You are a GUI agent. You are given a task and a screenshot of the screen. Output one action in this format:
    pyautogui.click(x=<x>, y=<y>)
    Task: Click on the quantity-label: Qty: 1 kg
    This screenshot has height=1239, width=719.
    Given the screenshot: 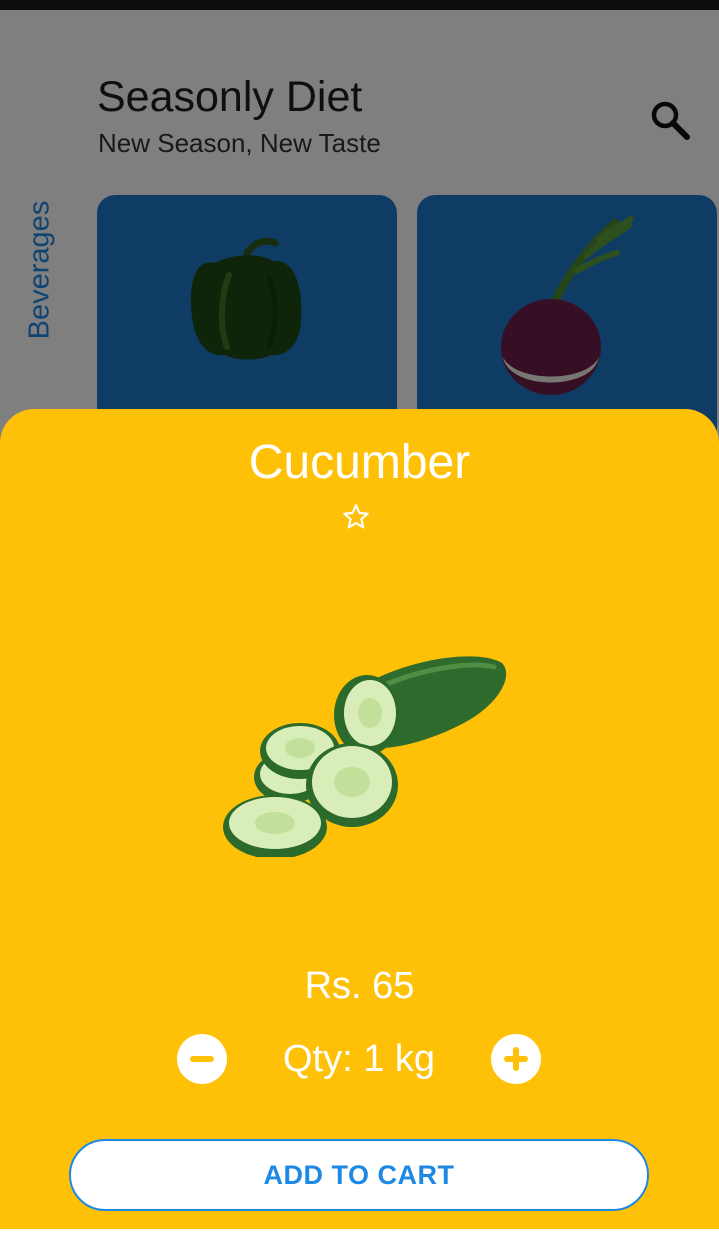 What is the action you would take?
    pyautogui.click(x=359, y=1059)
    